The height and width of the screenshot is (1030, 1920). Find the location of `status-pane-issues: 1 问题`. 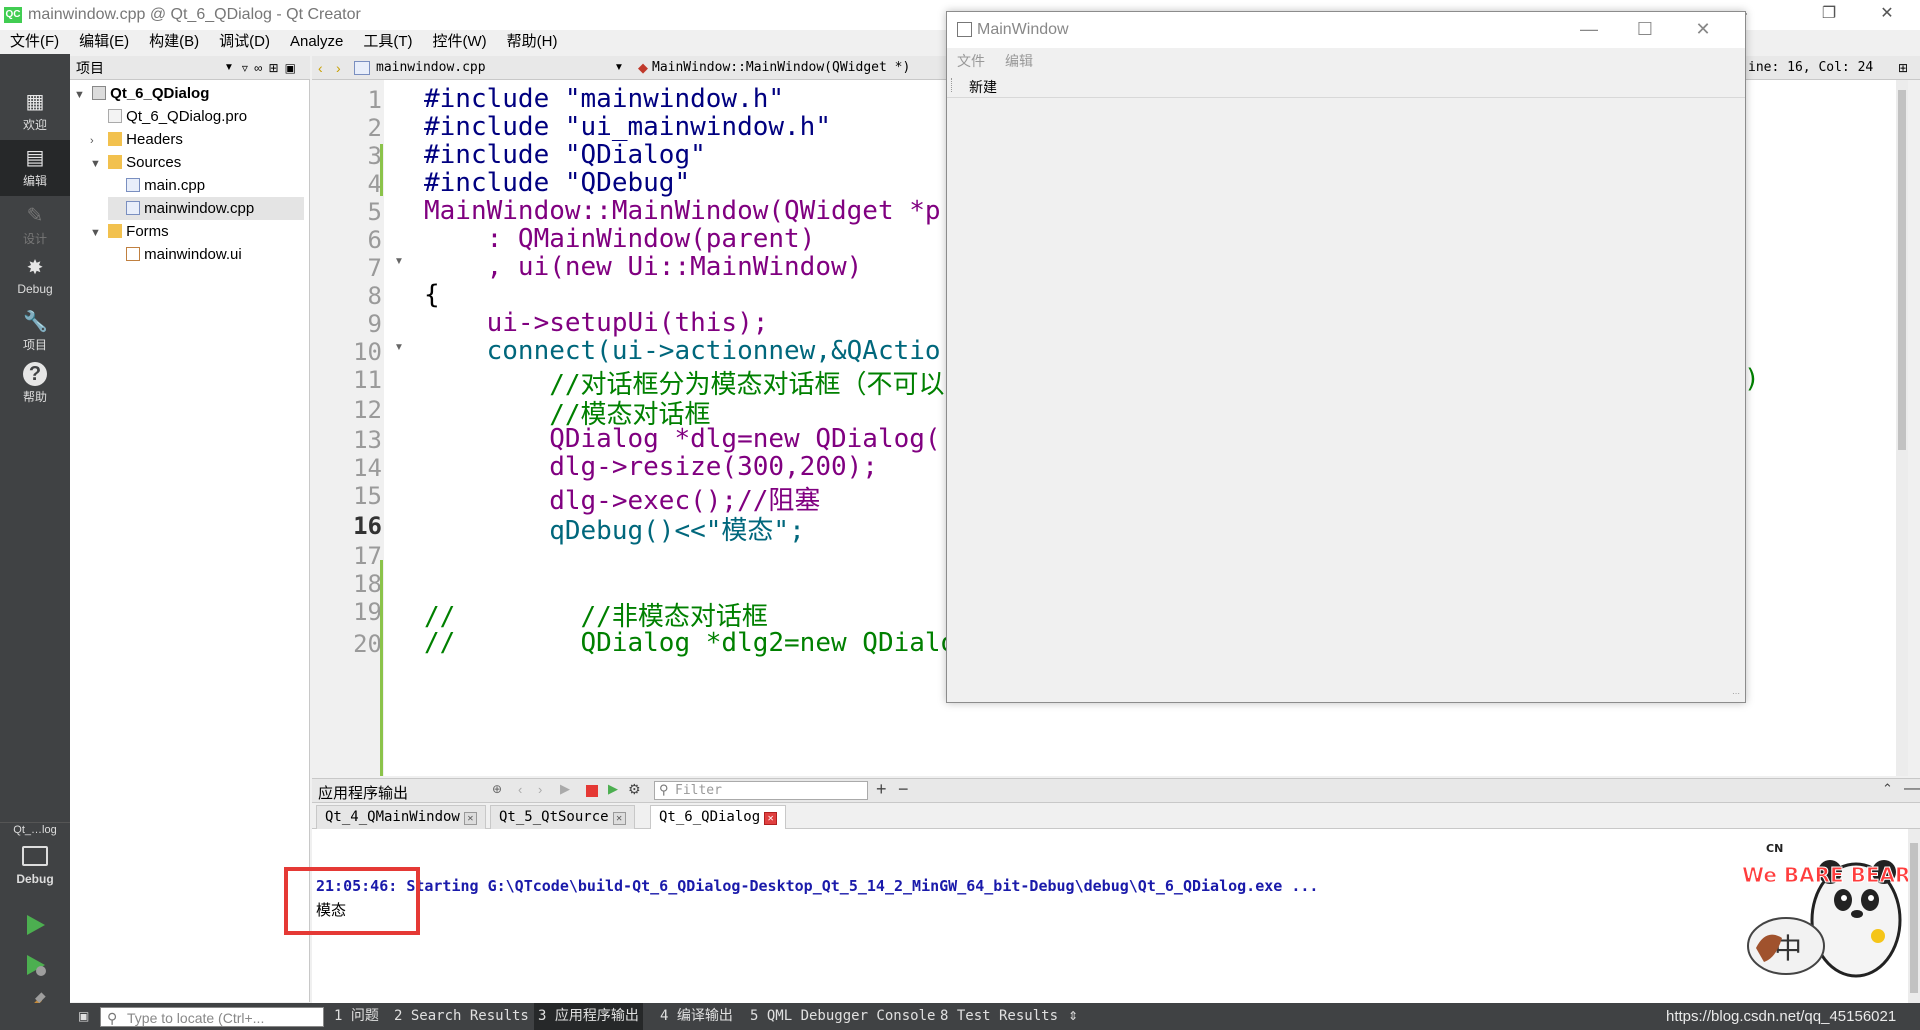

status-pane-issues: 1 问题 is located at coordinates (356, 1016).